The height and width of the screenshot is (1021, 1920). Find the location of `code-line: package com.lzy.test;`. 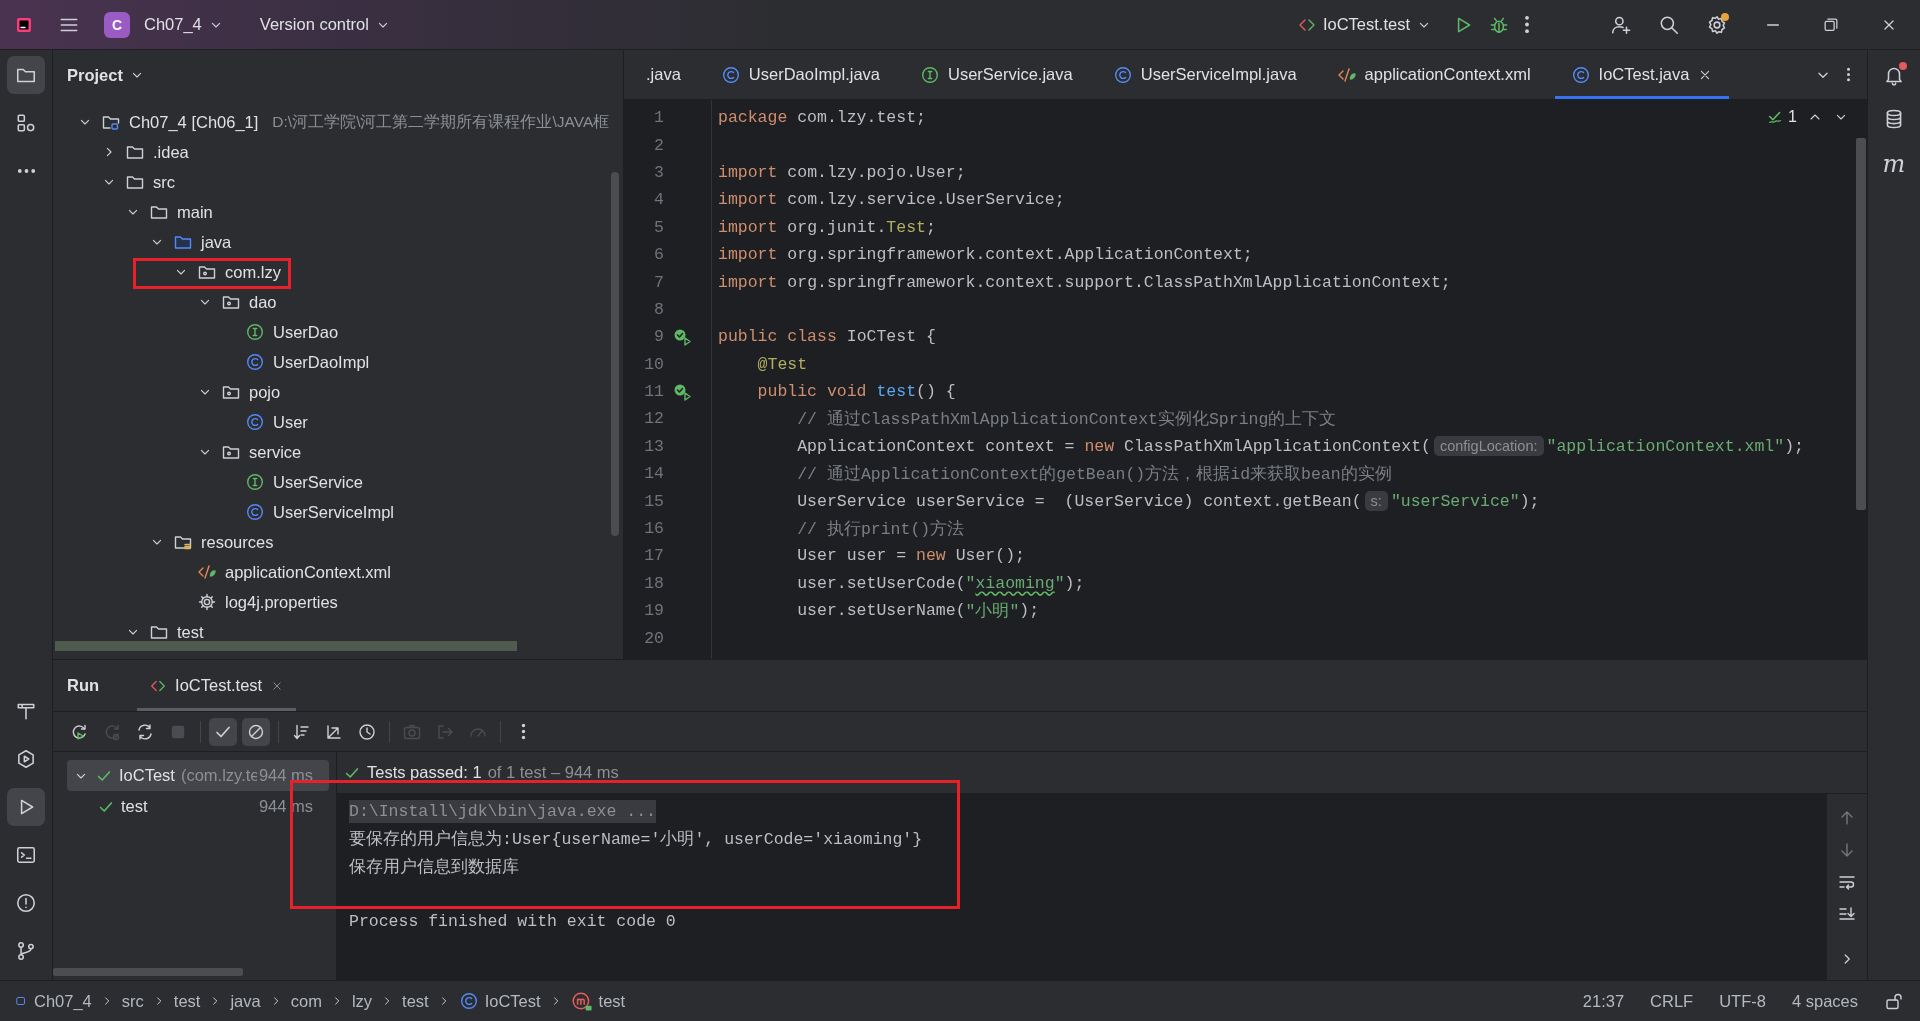

code-line: package com.lzy.test; is located at coordinates (822, 118).